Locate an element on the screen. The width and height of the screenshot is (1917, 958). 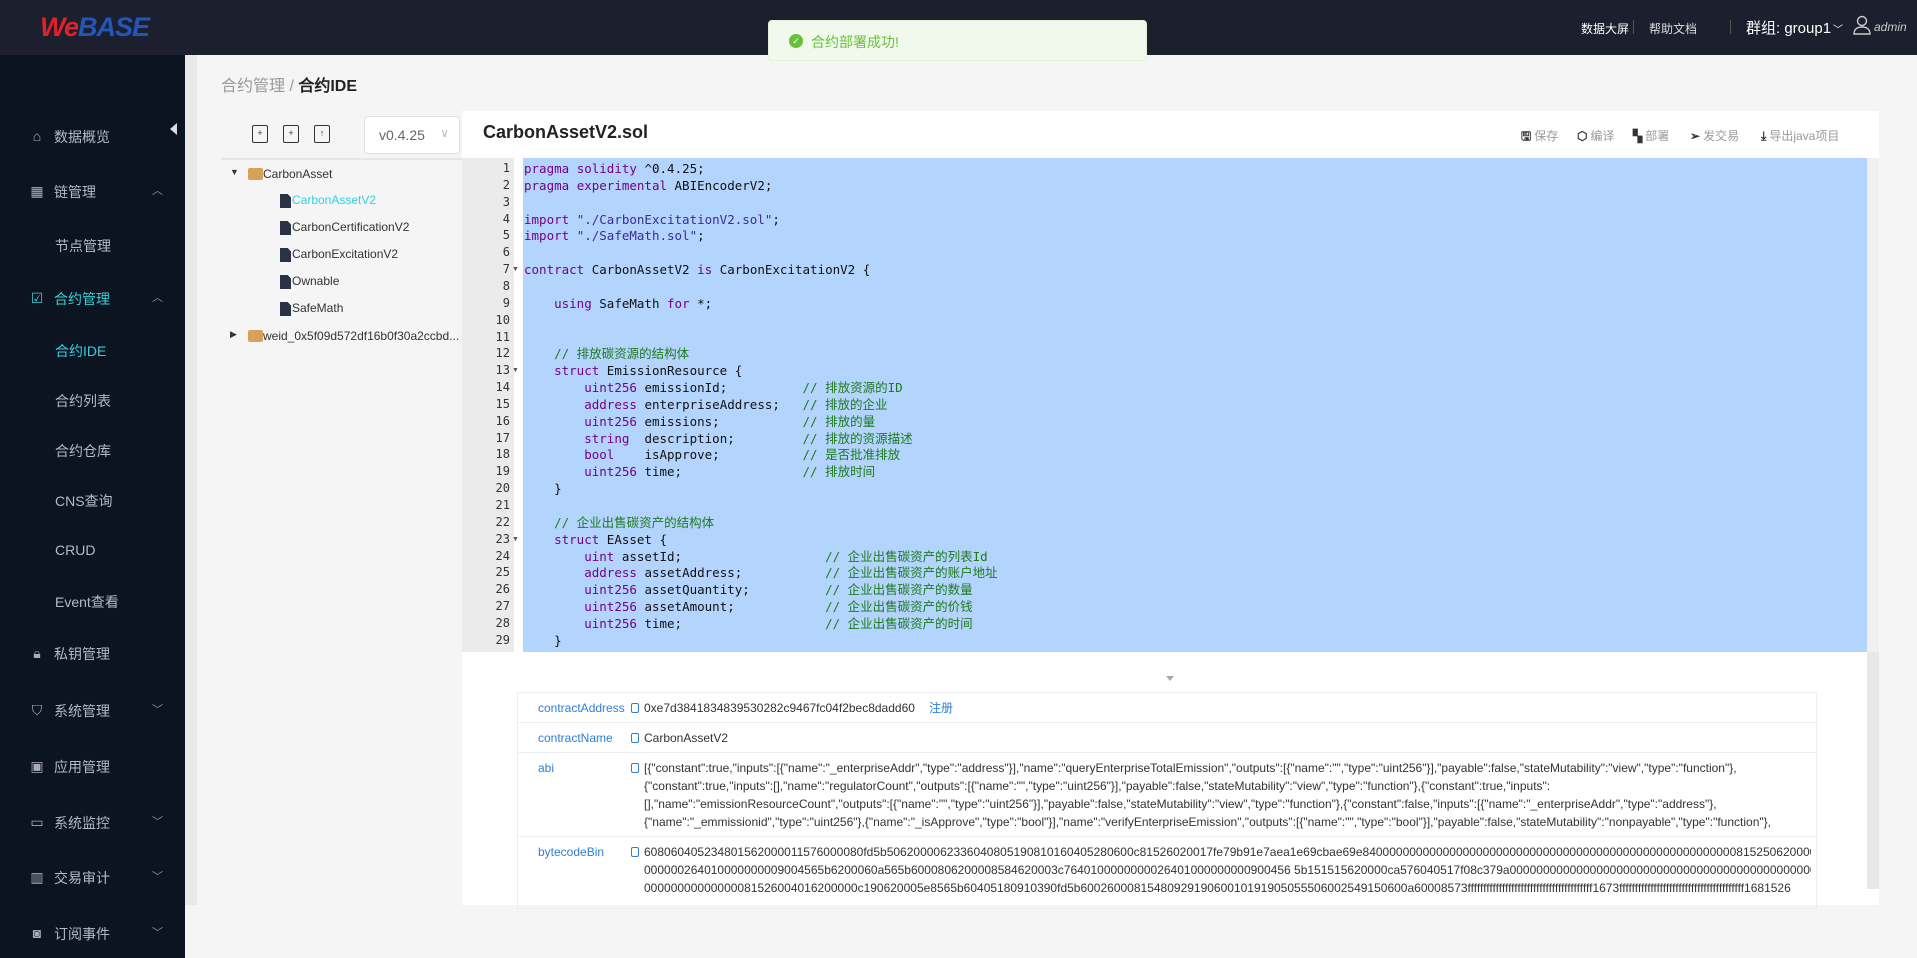
bar-chart-icon: ▥ is located at coordinates (37, 877).